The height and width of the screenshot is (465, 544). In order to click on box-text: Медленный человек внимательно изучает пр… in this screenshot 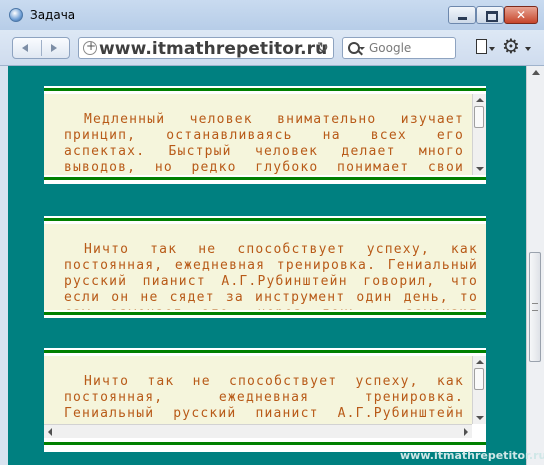, I will do `click(264, 143)`.